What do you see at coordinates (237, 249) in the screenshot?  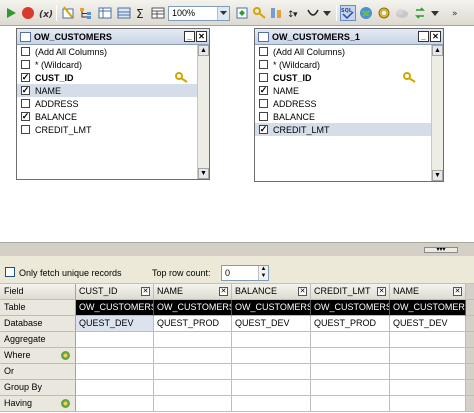 I see `splitter: ▾▾▾` at bounding box center [237, 249].